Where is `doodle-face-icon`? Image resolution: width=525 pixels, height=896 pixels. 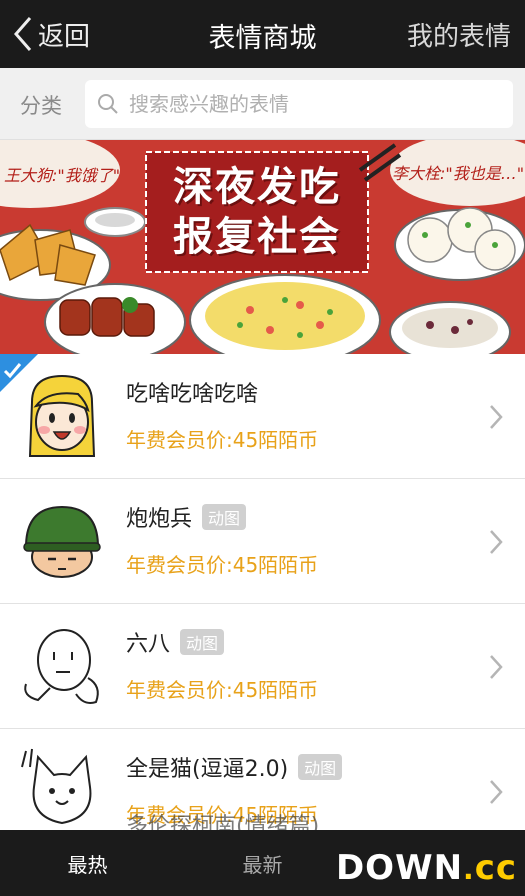
doodle-face-icon is located at coordinates (61, 666).